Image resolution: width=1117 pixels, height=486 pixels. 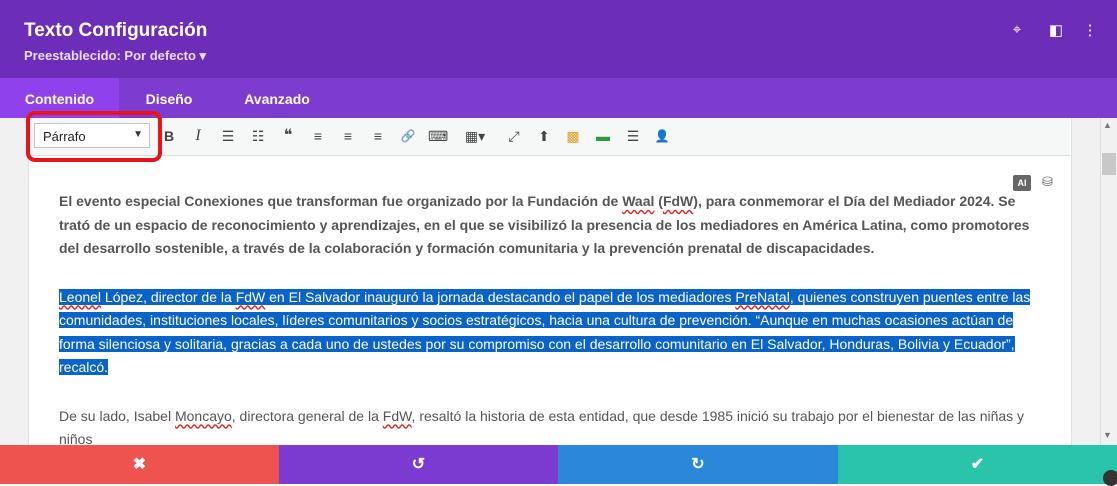 What do you see at coordinates (633, 136) in the screenshot?
I see `list-block-icon: ☰` at bounding box center [633, 136].